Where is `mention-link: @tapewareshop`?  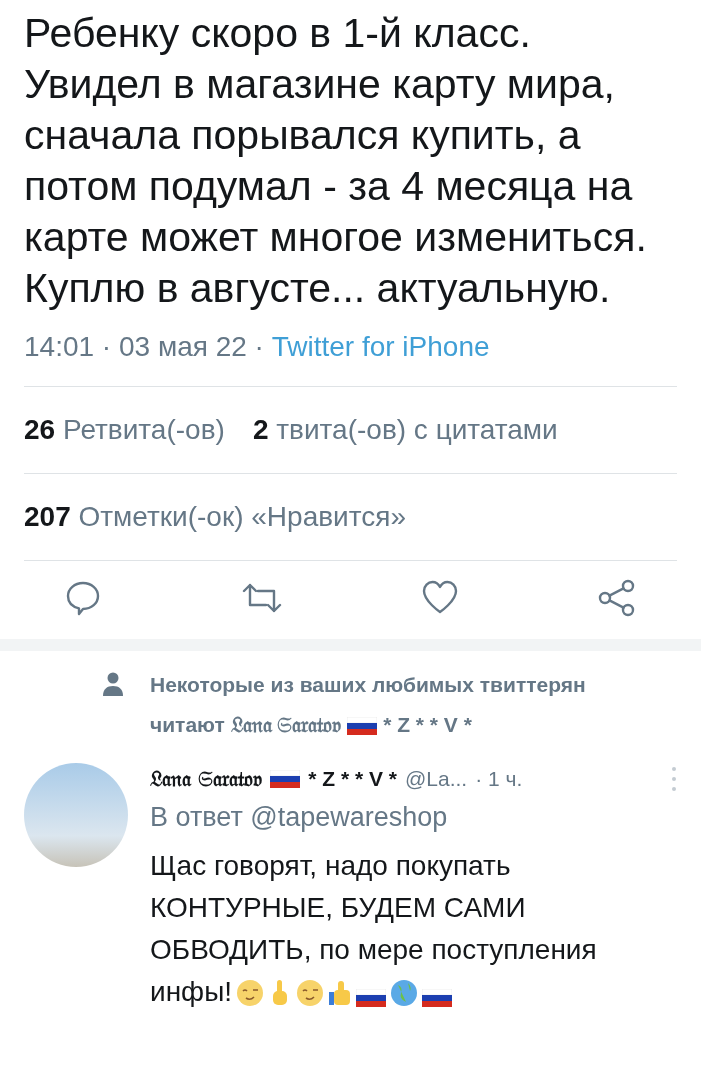
mention-link: @tapewareshop is located at coordinates (349, 816).